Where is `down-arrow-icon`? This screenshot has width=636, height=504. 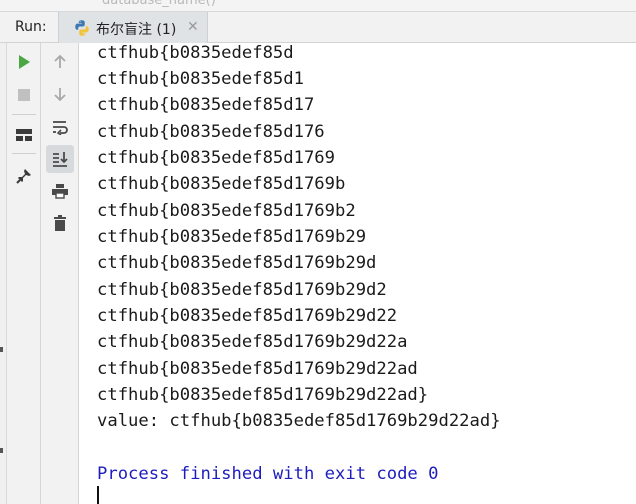 down-arrow-icon is located at coordinates (60, 94).